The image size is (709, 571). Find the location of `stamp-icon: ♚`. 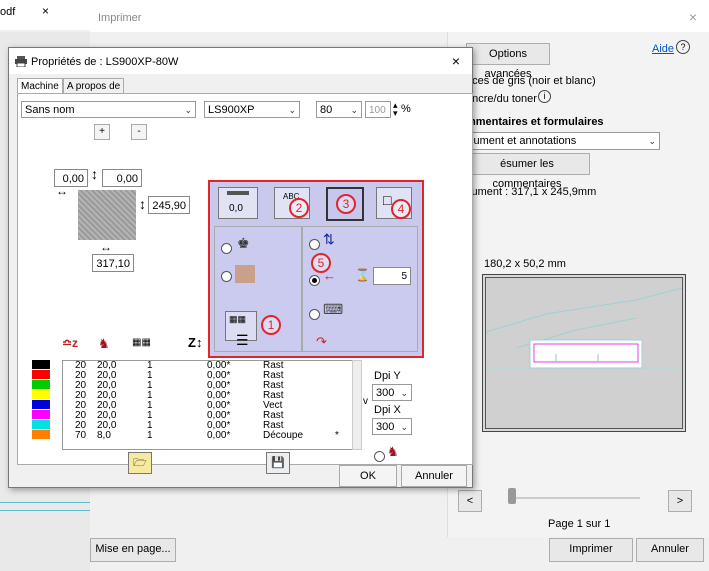

stamp-icon: ♚ is located at coordinates (243, 243).